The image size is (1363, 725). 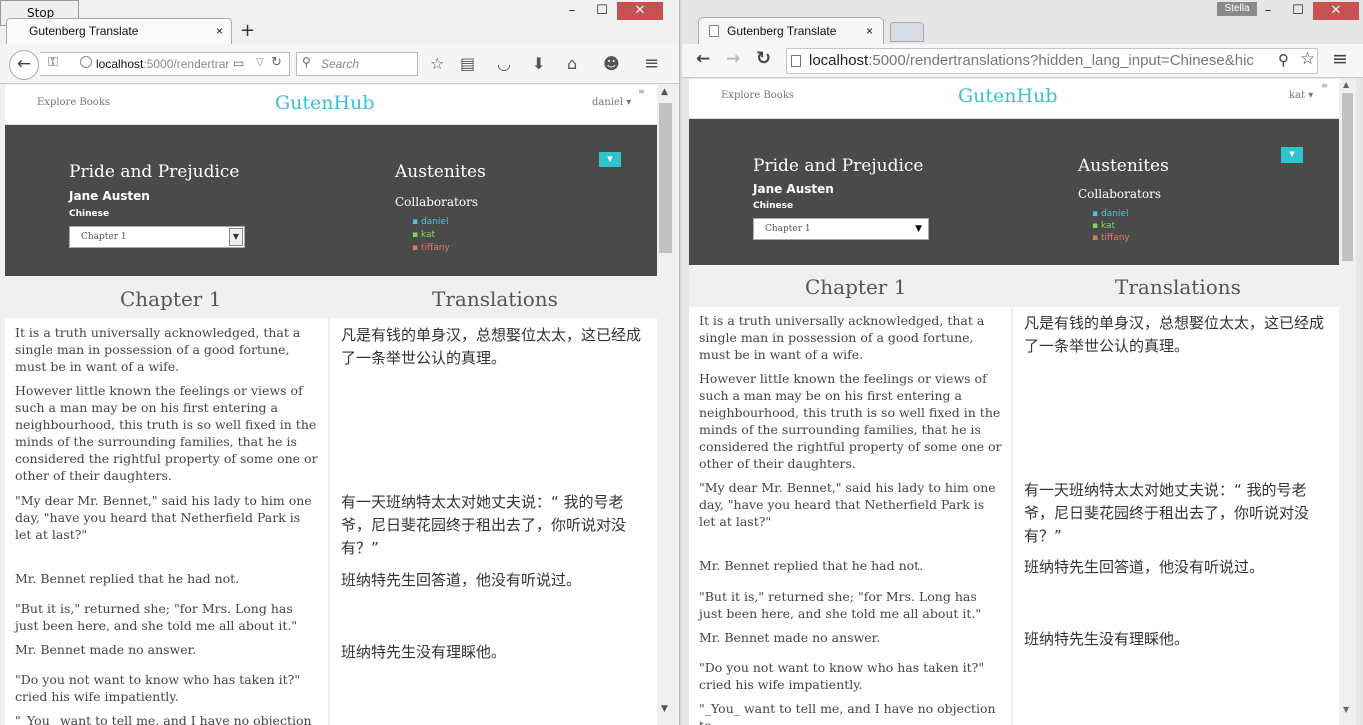 I want to click on new-tab-button, so click(x=907, y=32).